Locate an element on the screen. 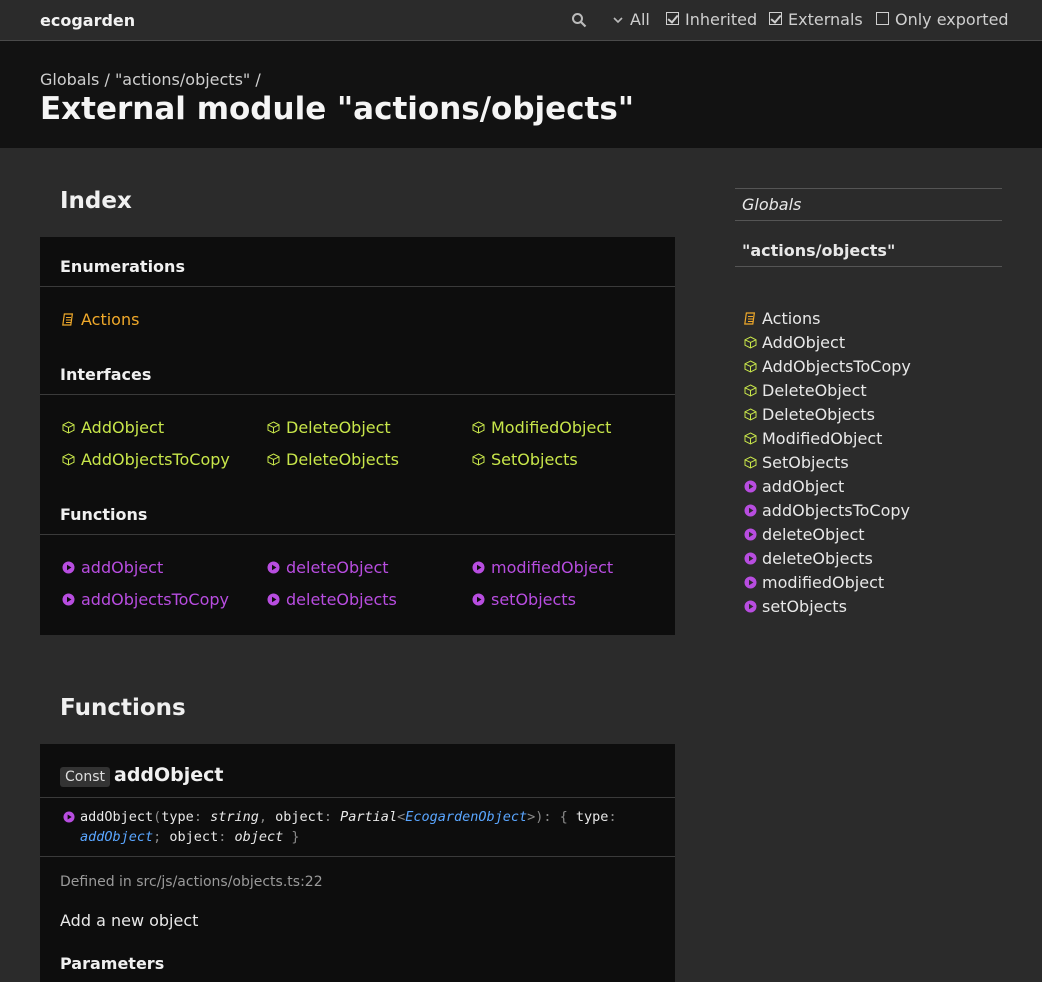  index-interface-link: SetObjects is located at coordinates (525, 459).